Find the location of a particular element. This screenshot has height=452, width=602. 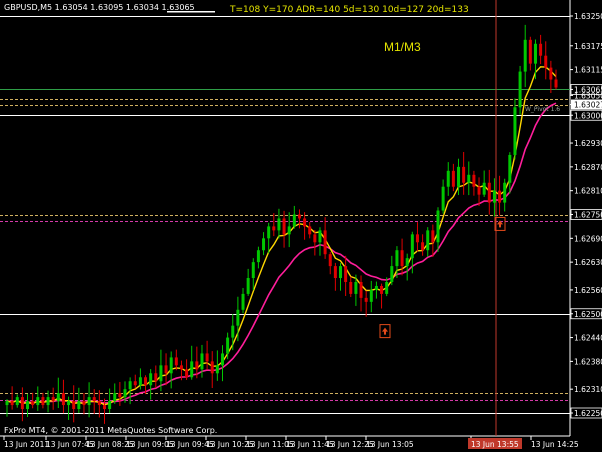

price-label: 1.62500 is located at coordinates (588, 314).